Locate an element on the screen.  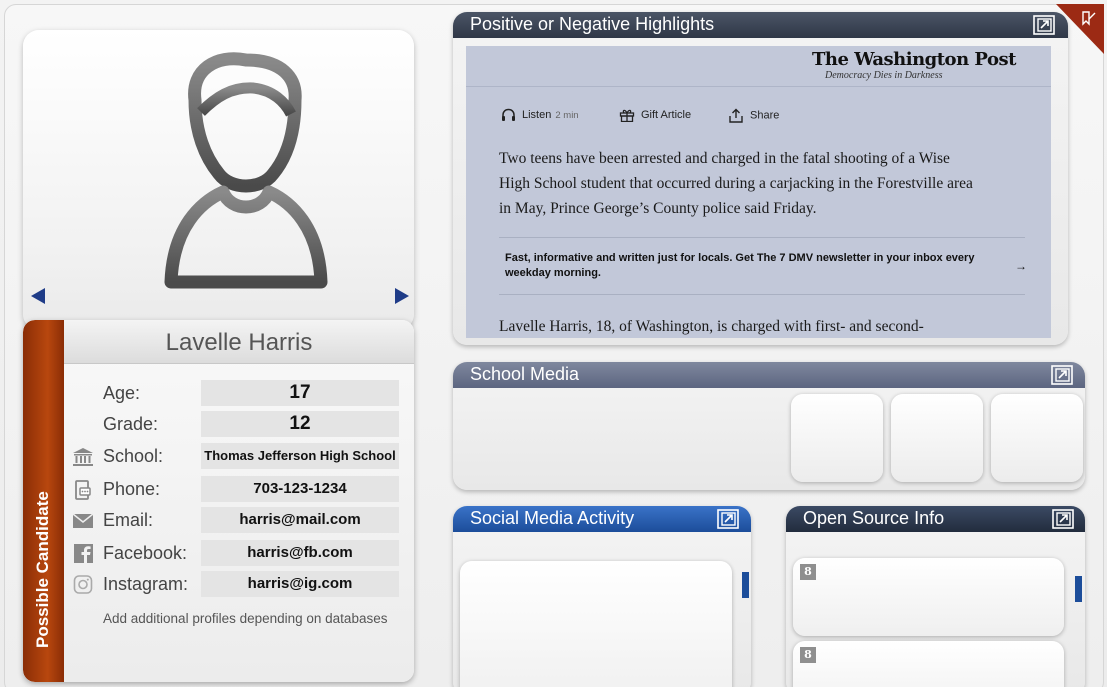
social-media-panel: Social Media Activity is located at coordinates (602, 596).